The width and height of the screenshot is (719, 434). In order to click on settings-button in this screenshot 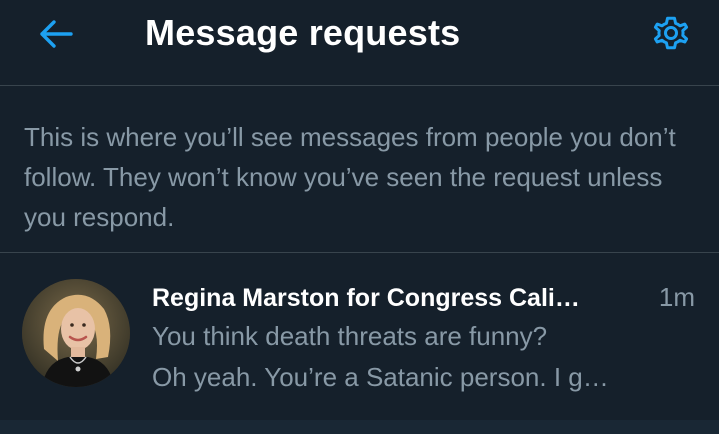, I will do `click(671, 33)`.